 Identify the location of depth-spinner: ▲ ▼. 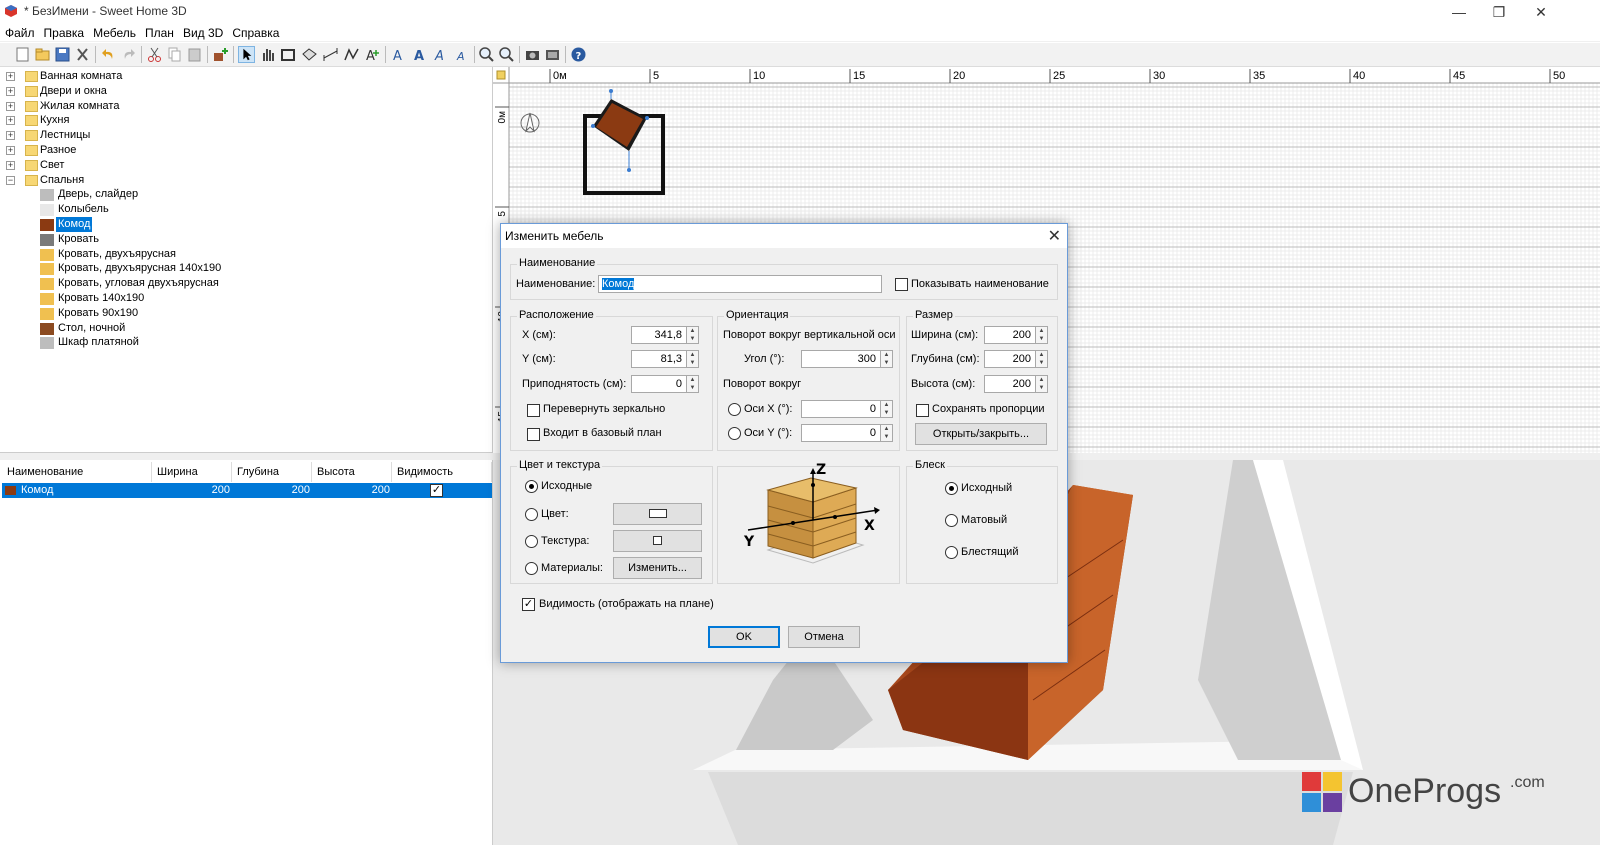
(1042, 359).